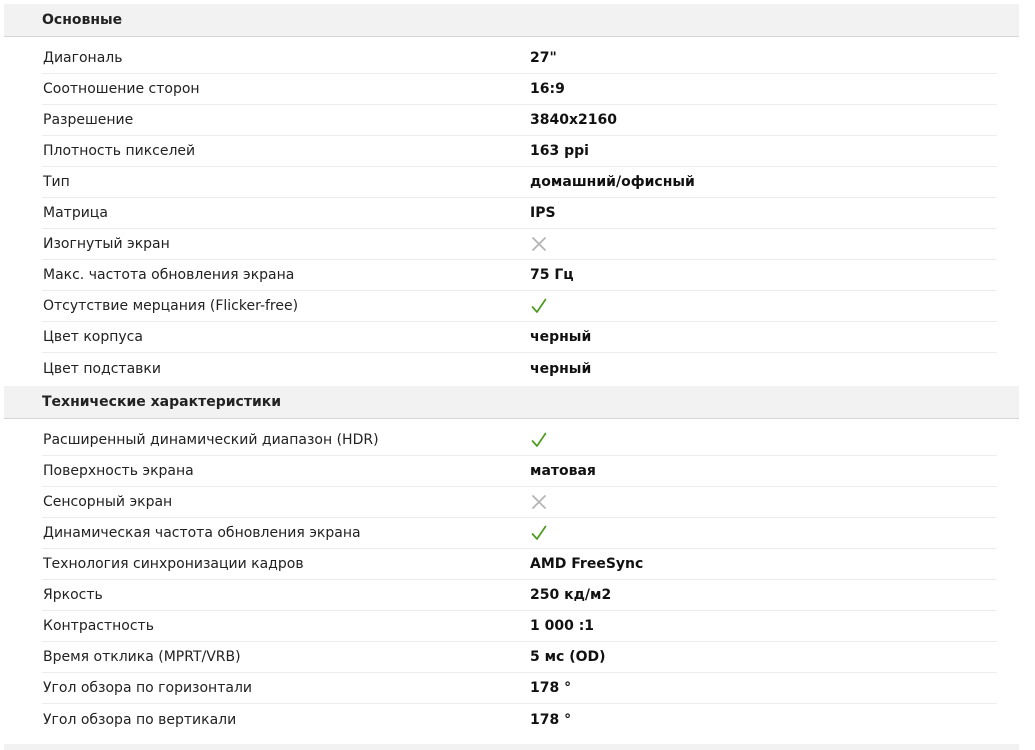 The width and height of the screenshot is (1035, 750). Describe the element at coordinates (98, 626) in the screenshot. I see `spec-label: Контрастность` at that location.